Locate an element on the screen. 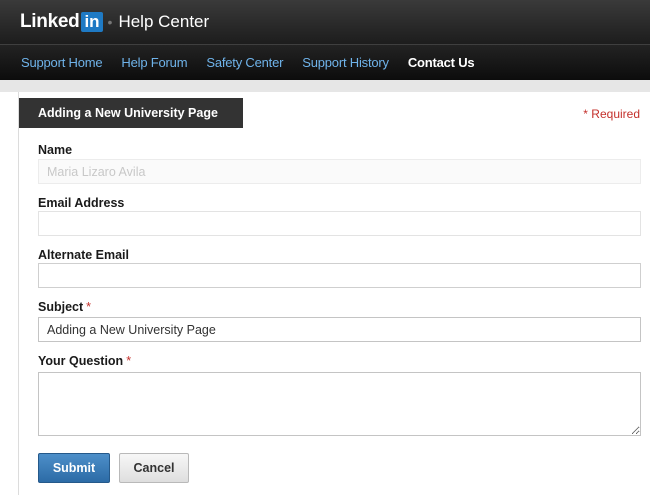 The width and height of the screenshot is (650, 495). alternate-email-field is located at coordinates (339, 275).